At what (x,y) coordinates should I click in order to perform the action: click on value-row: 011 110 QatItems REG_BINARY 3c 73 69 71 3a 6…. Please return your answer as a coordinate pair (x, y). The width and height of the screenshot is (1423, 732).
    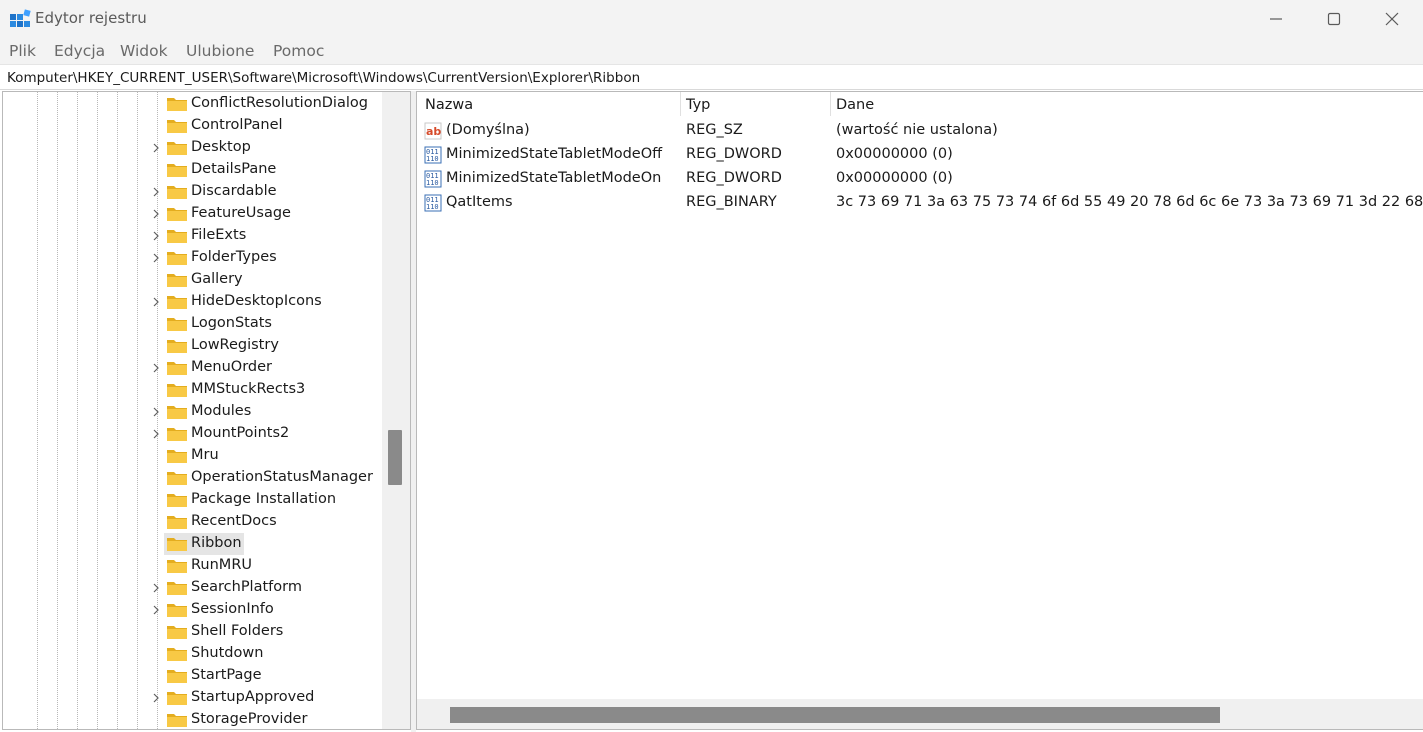
    Looking at the image, I should click on (920, 203).